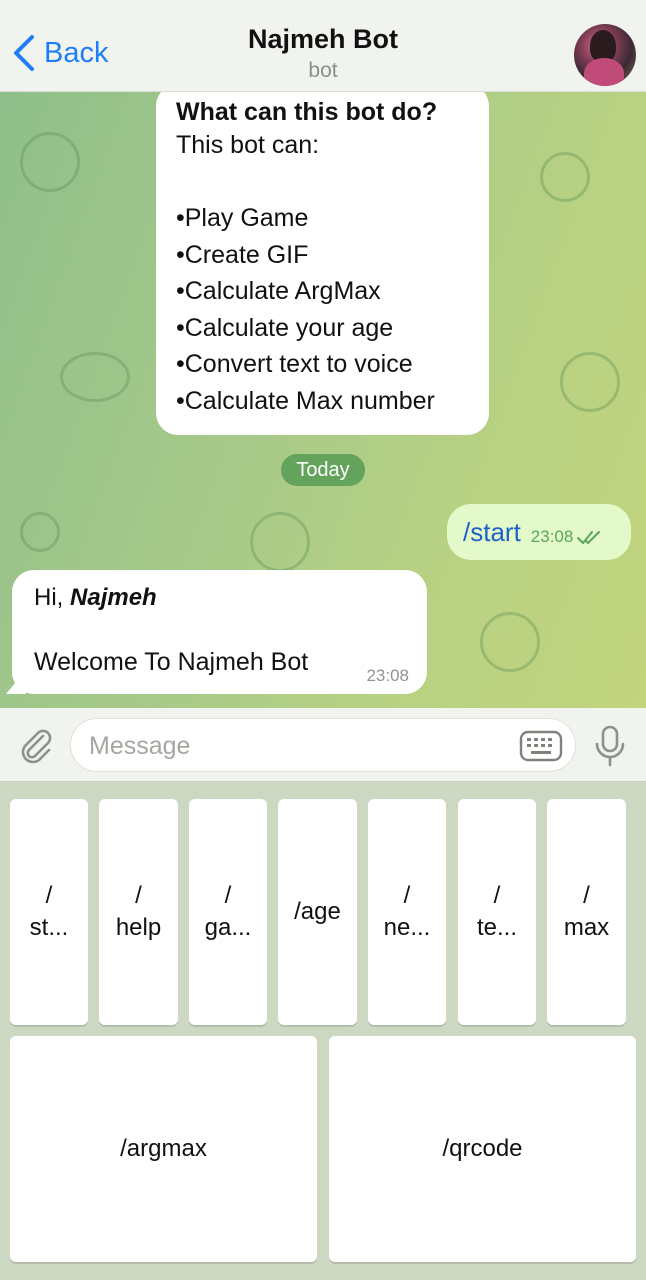 The height and width of the screenshot is (1280, 646). I want to click on chat-title-block: Najmeh Bot bot, so click(323, 53).